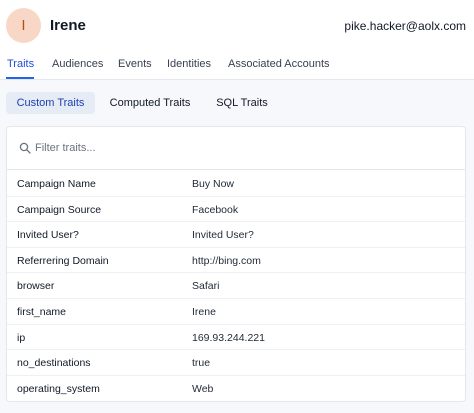 The height and width of the screenshot is (413, 474). I want to click on trait-value: Web, so click(203, 388).